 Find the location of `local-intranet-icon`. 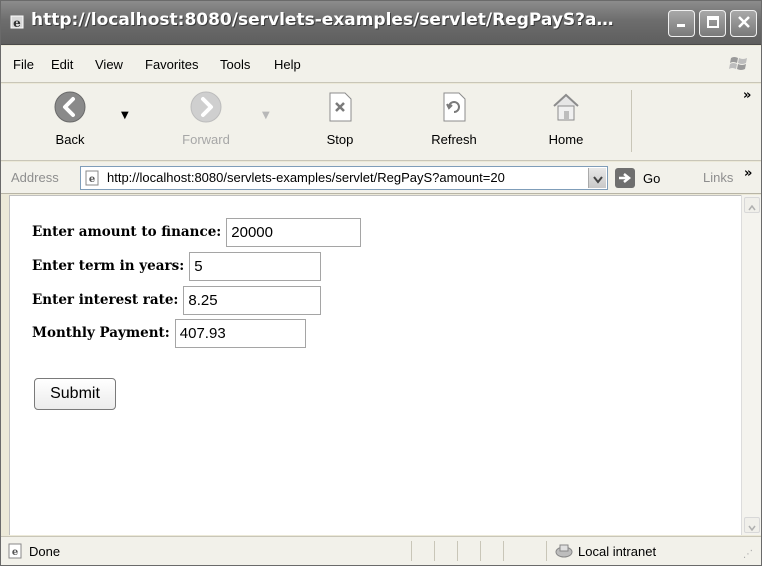

local-intranet-icon is located at coordinates (564, 551).